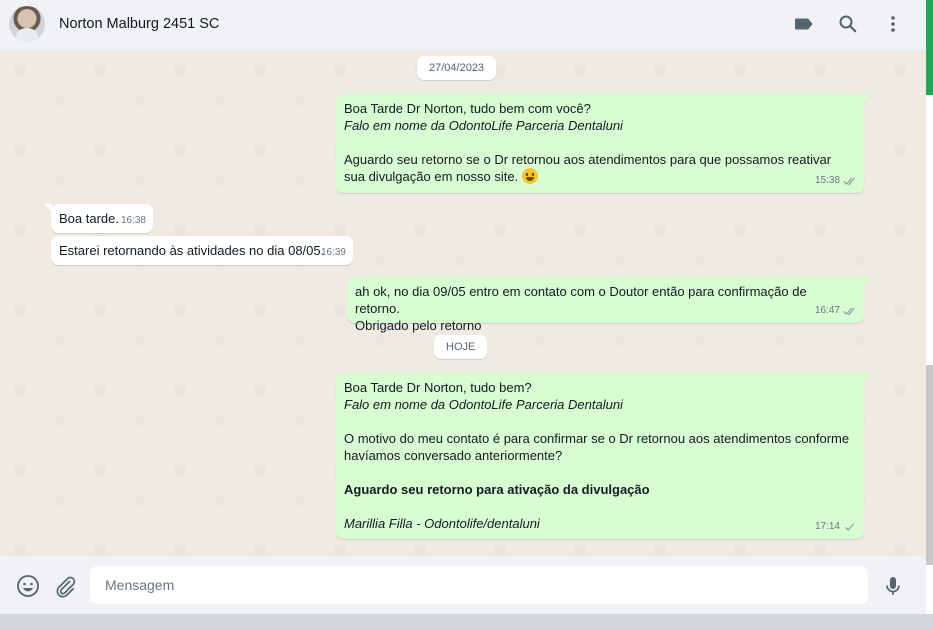 This screenshot has width=933, height=629. I want to click on message-time: 17:14, so click(827, 526).